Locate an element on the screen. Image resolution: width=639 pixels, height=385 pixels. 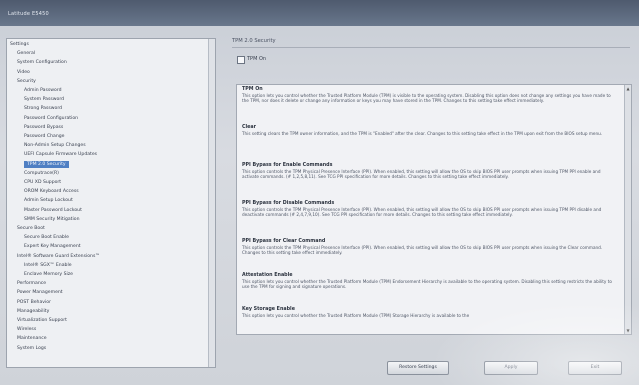
tree-item: Maintenance is located at coordinates (32, 338).